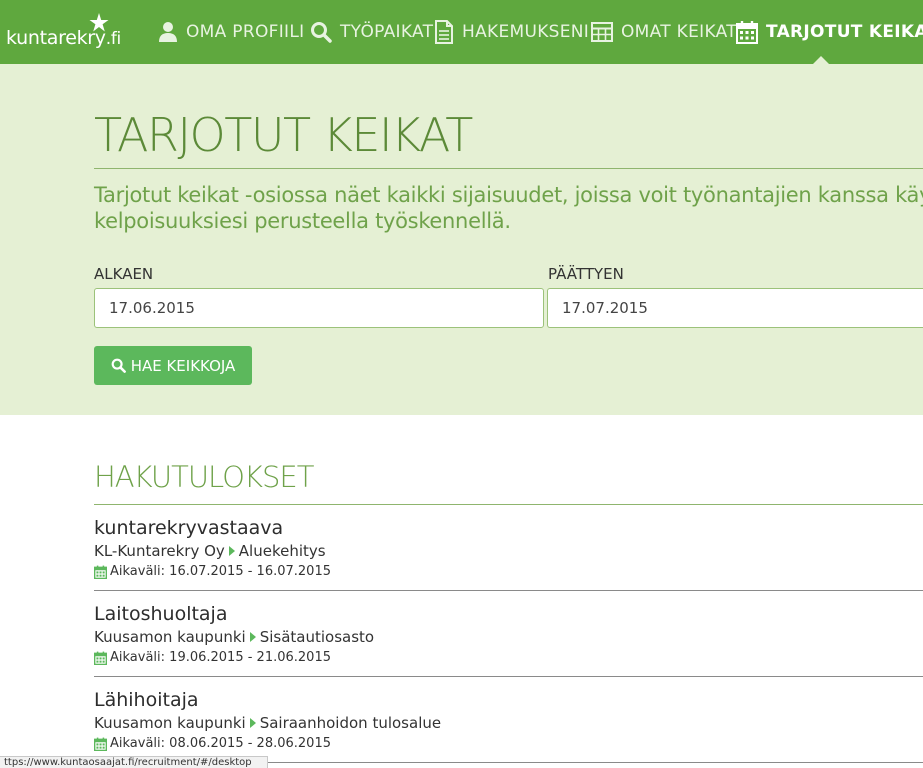 This screenshot has width=923, height=768. Describe the element at coordinates (317, 637) in the screenshot. I see `result-unit: Sisätautiosasto` at that location.